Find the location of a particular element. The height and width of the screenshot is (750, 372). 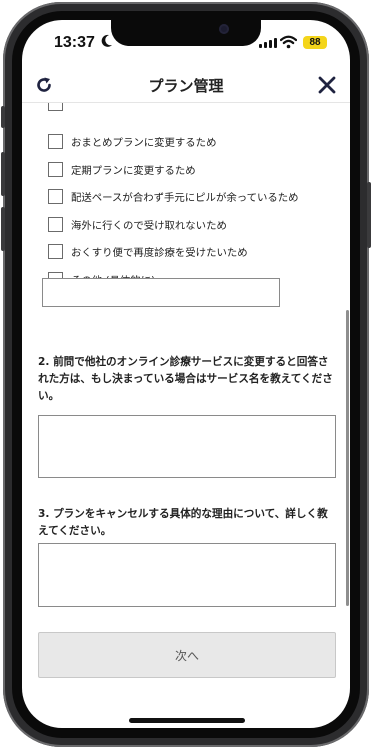

action-button is located at coordinates (3, 117).